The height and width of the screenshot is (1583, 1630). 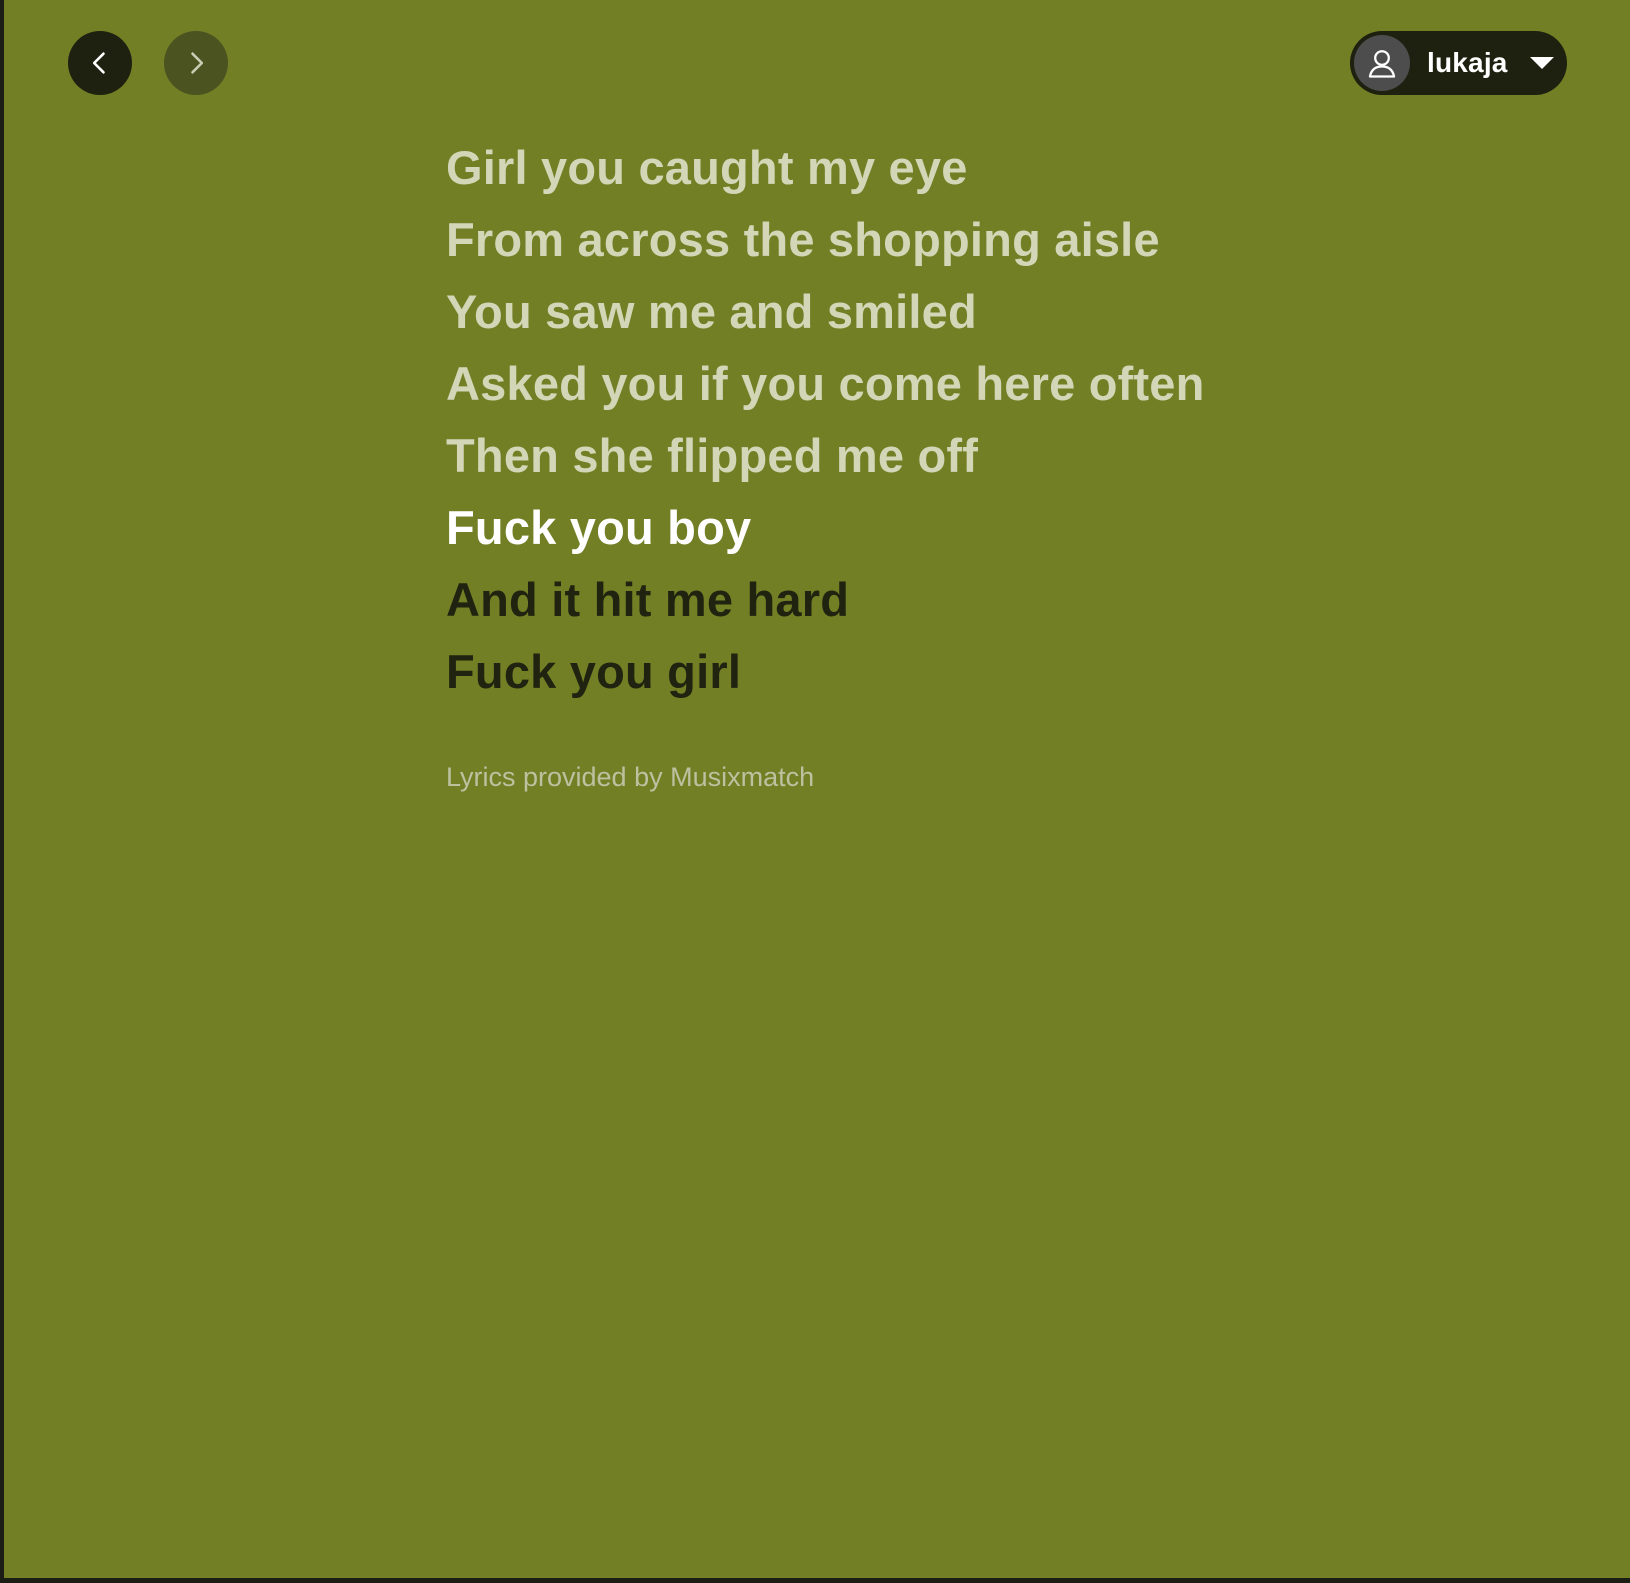 What do you see at coordinates (825, 312) in the screenshot?
I see `lyric-line: You saw me and smiled` at bounding box center [825, 312].